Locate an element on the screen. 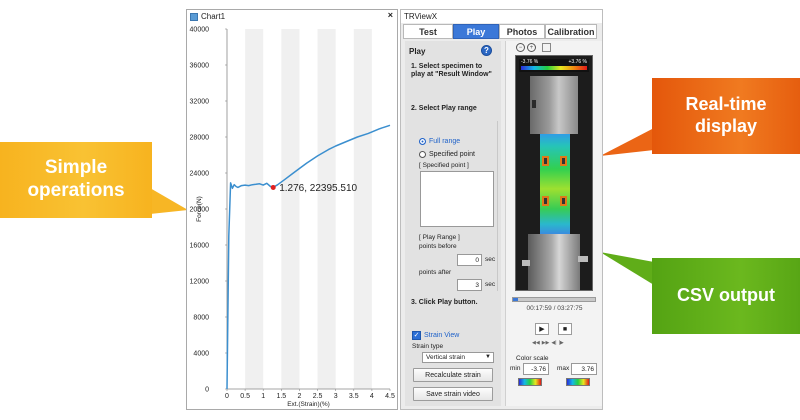 This screenshot has width=800, height=420. tab-play: Play is located at coordinates (476, 31).